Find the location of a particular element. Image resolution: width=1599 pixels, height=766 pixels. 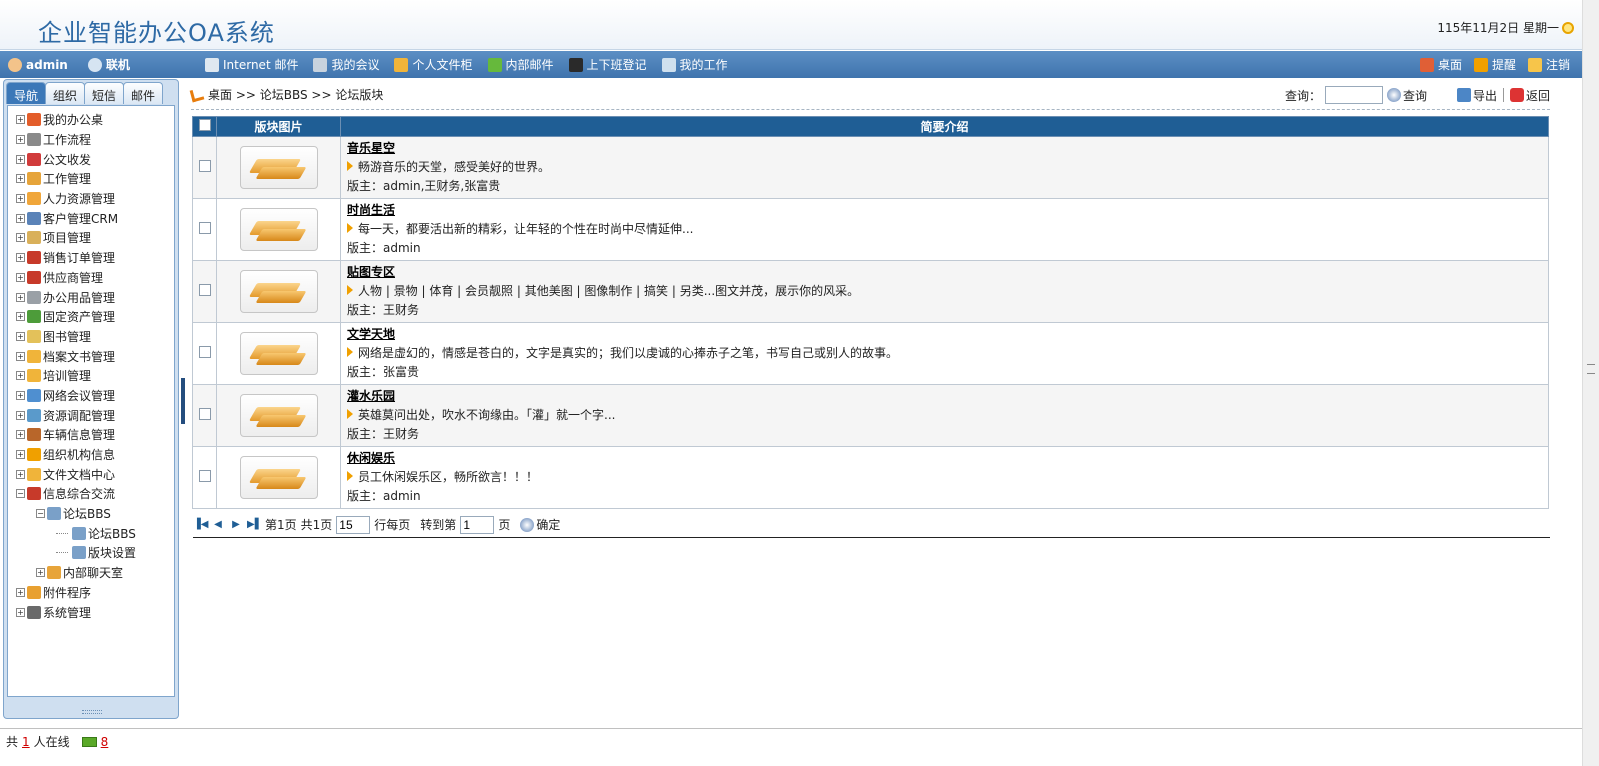

back-button: 返回 is located at coordinates (1529, 95).